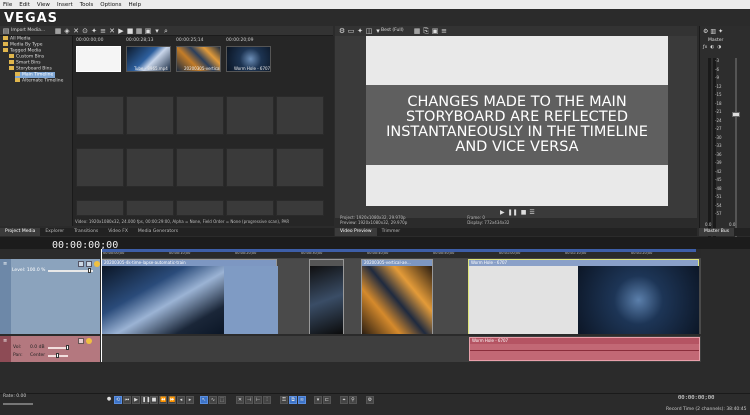 This screenshot has height=415, width=750. I want to click on split-button: ⫶, so click(267, 400).